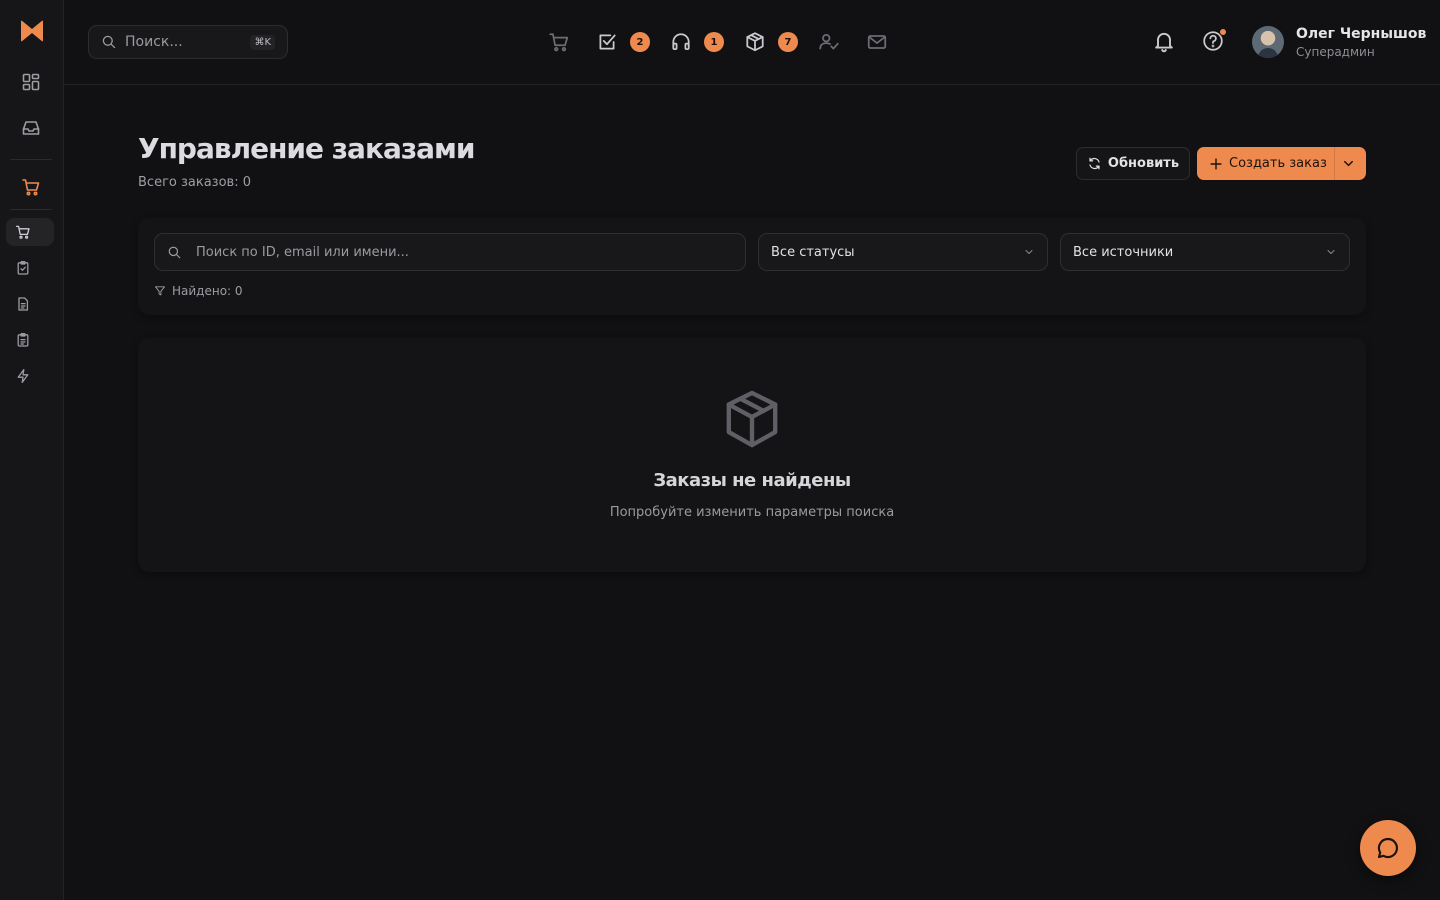 This screenshot has width=1440, height=900. I want to click on sidebar, so click(32, 450).